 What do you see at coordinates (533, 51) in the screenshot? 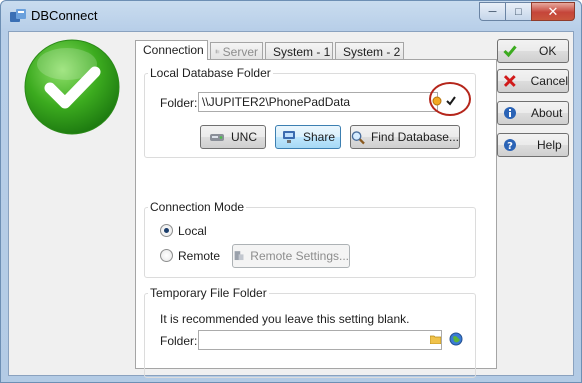
I see `ok-button: OK` at bounding box center [533, 51].